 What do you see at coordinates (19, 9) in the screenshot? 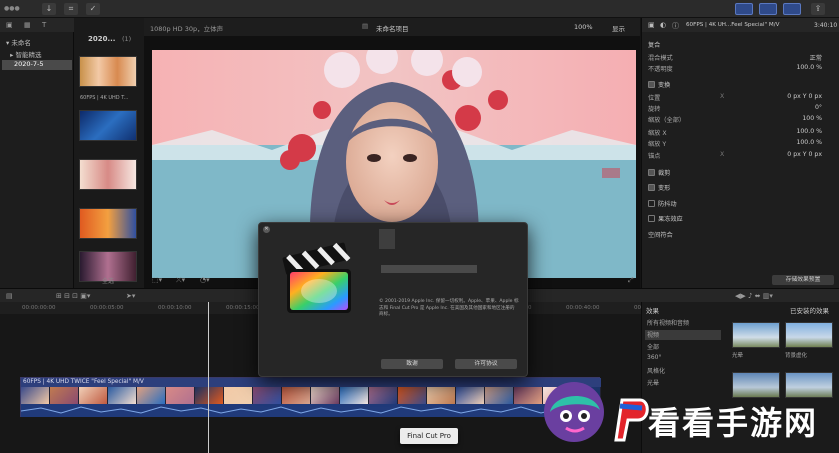
I see `window-controls: ●●●` at bounding box center [19, 9].